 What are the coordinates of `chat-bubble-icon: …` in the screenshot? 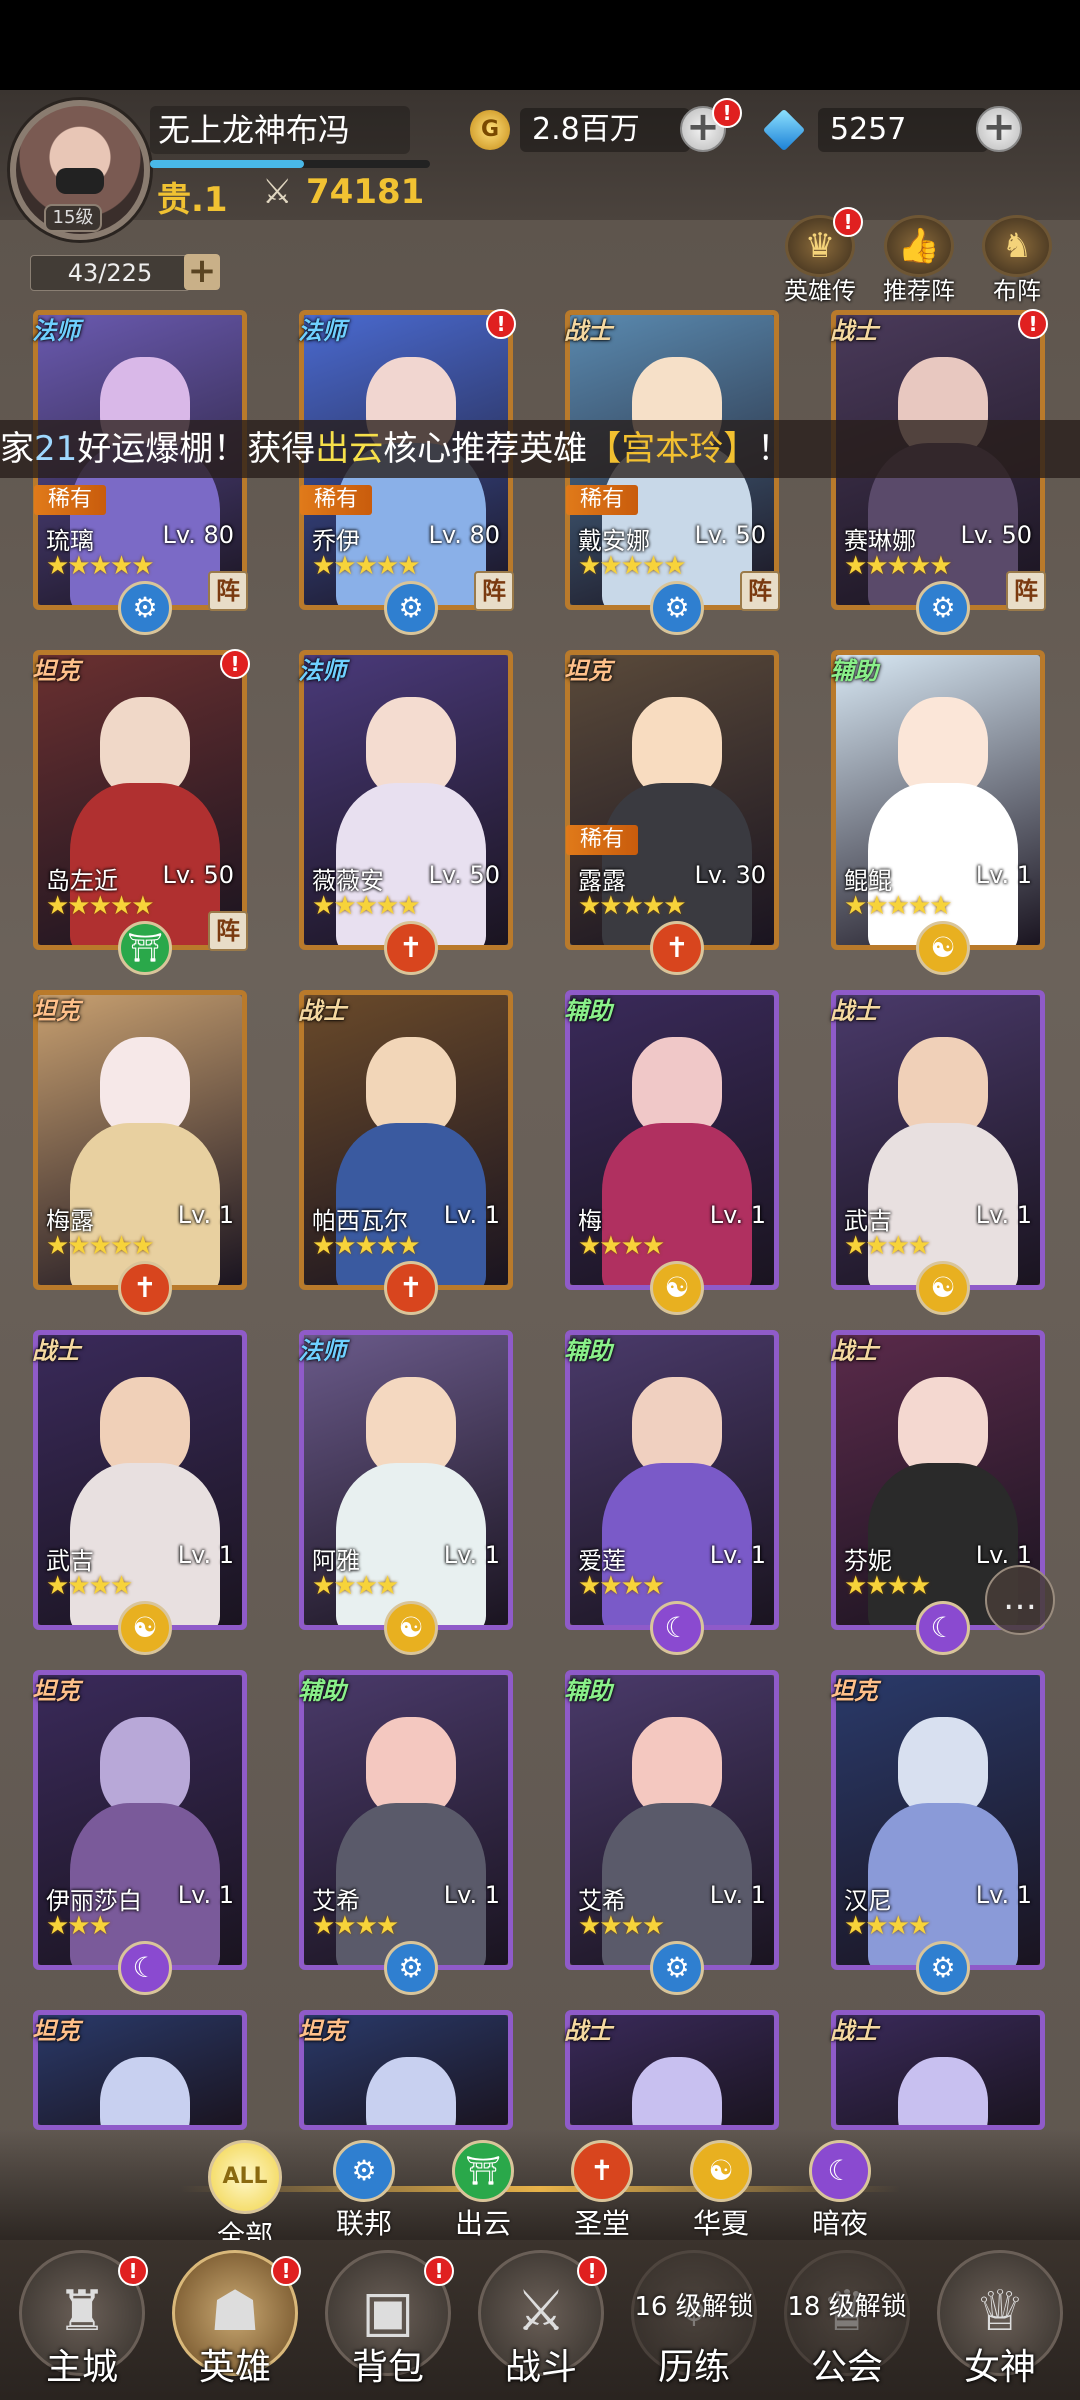 It's located at (1020, 1600).